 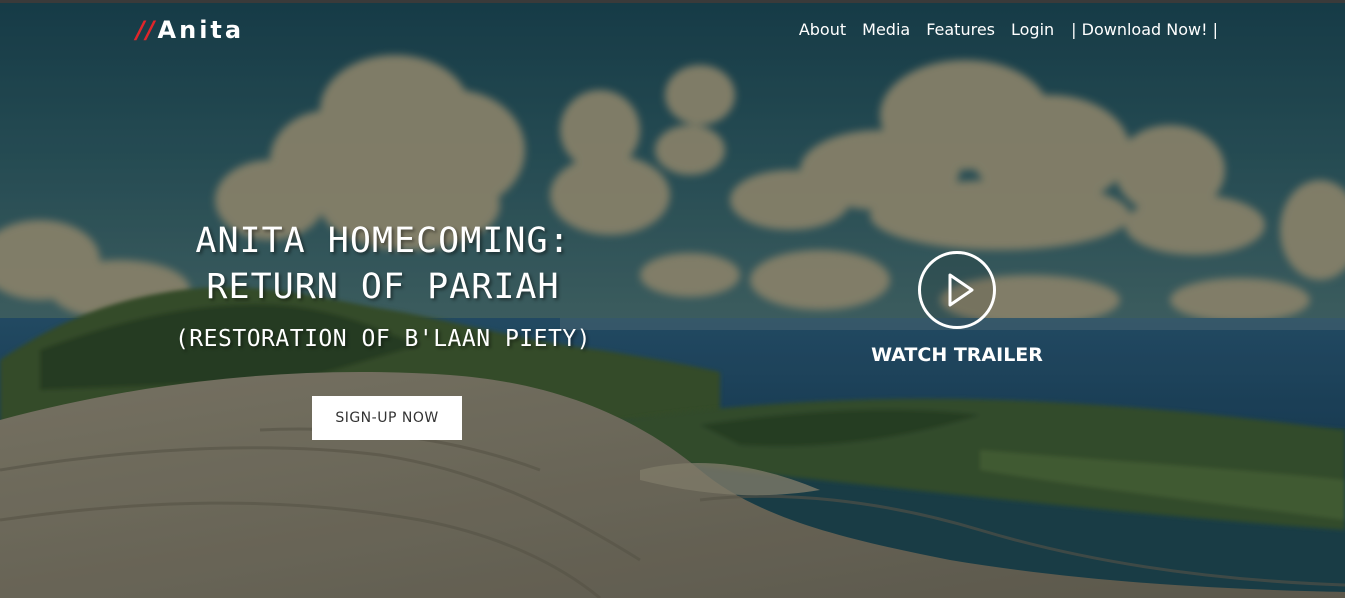 What do you see at coordinates (201, 30) in the screenshot?
I see `logo-name: Anita` at bounding box center [201, 30].